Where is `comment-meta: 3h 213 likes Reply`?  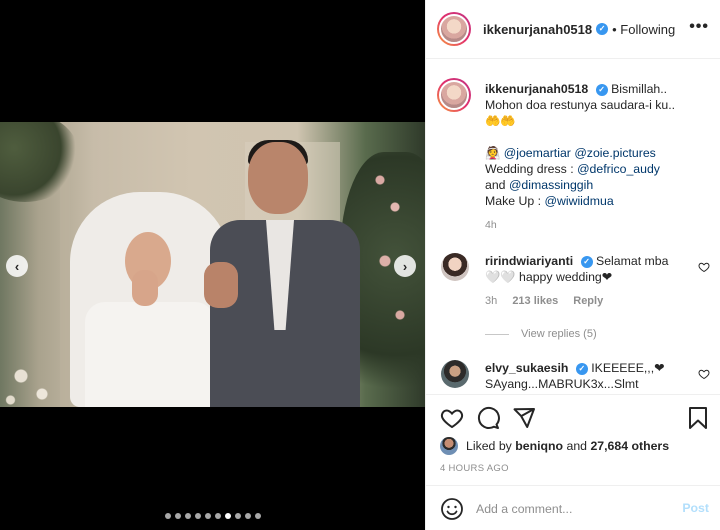
comment-meta: 3h 213 likes Reply is located at coordinates (550, 301).